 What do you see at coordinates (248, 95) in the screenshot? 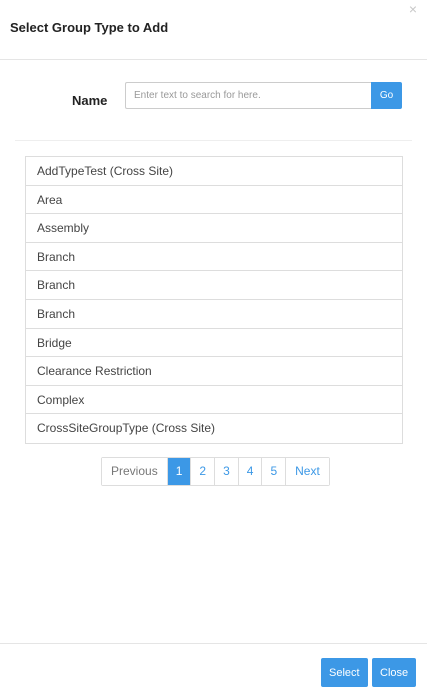
I see `name-search-input` at bounding box center [248, 95].